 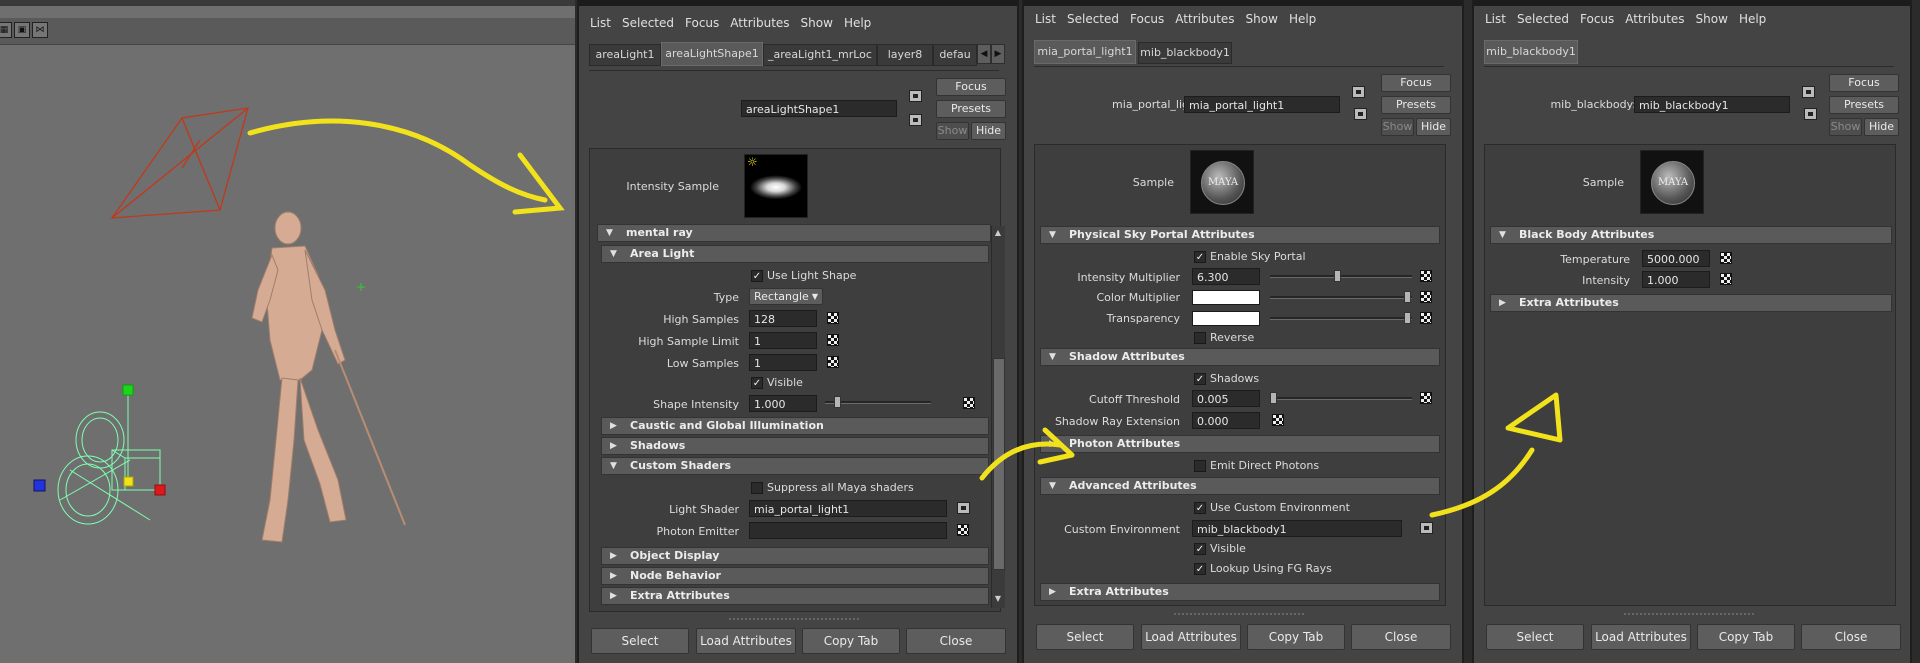 What do you see at coordinates (1689, 615) in the screenshot?
I see `panel3-resize-handle` at bounding box center [1689, 615].